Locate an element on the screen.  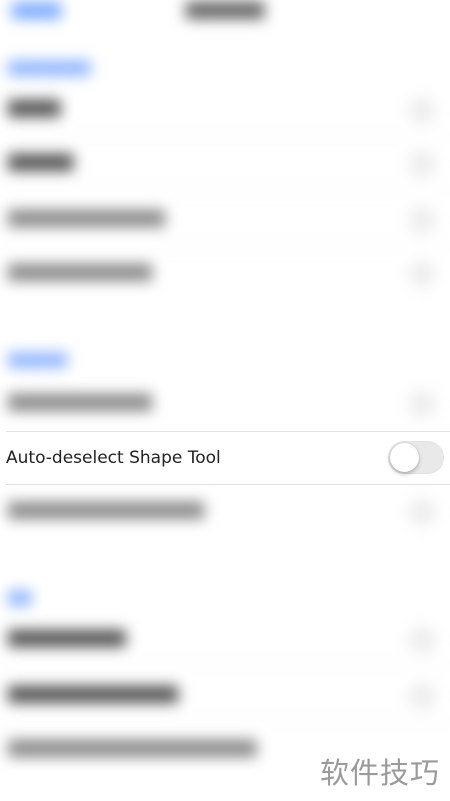
settings-row-blurred: ▇▇▇▇▇ is located at coordinates (41, 162).